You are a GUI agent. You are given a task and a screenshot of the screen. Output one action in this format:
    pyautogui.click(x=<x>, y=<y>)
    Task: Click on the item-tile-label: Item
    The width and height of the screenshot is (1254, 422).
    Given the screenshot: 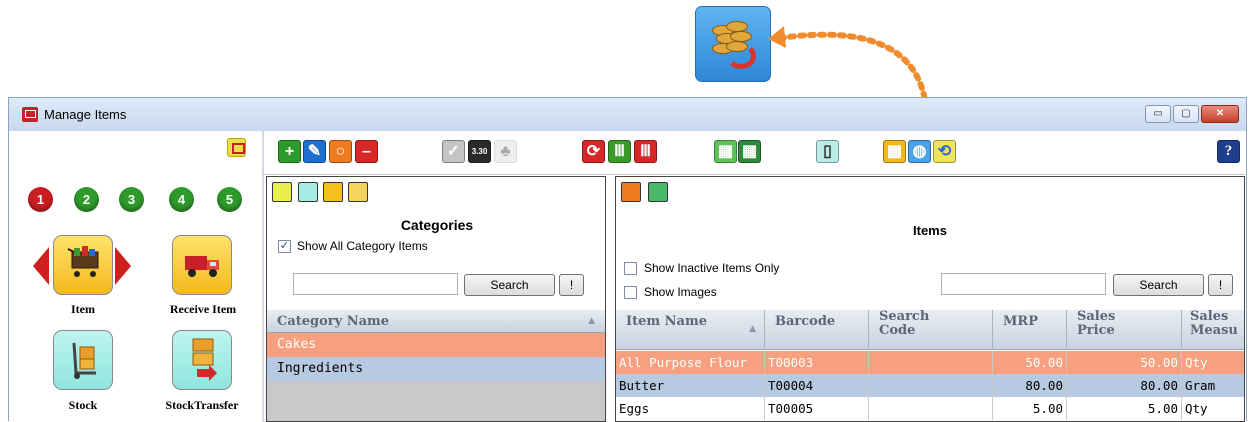 What is the action you would take?
    pyautogui.click(x=83, y=309)
    